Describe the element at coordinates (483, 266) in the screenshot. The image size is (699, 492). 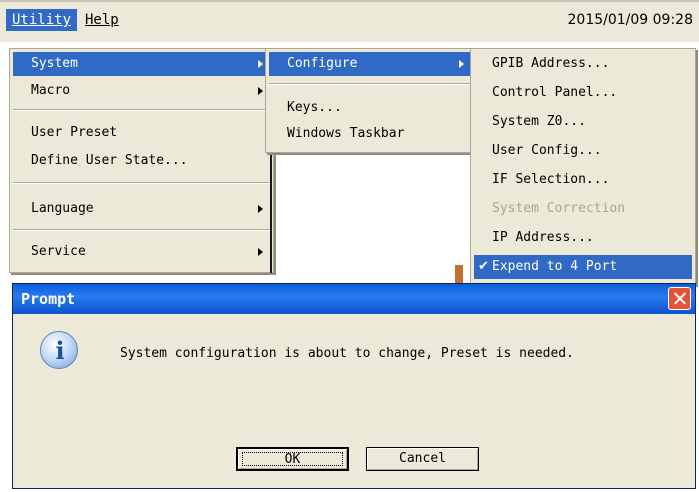
I see `checkmark-icon: ✔` at that location.